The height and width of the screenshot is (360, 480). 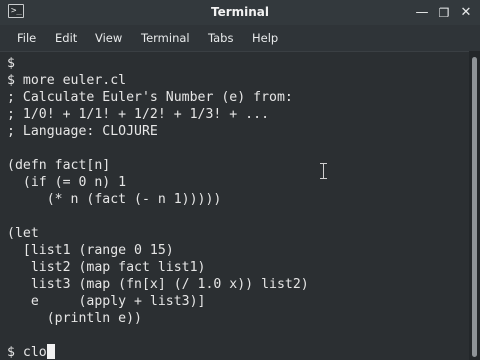 I want to click on terminal-line: (* n (fact (- n 1))))), so click(x=114, y=199).